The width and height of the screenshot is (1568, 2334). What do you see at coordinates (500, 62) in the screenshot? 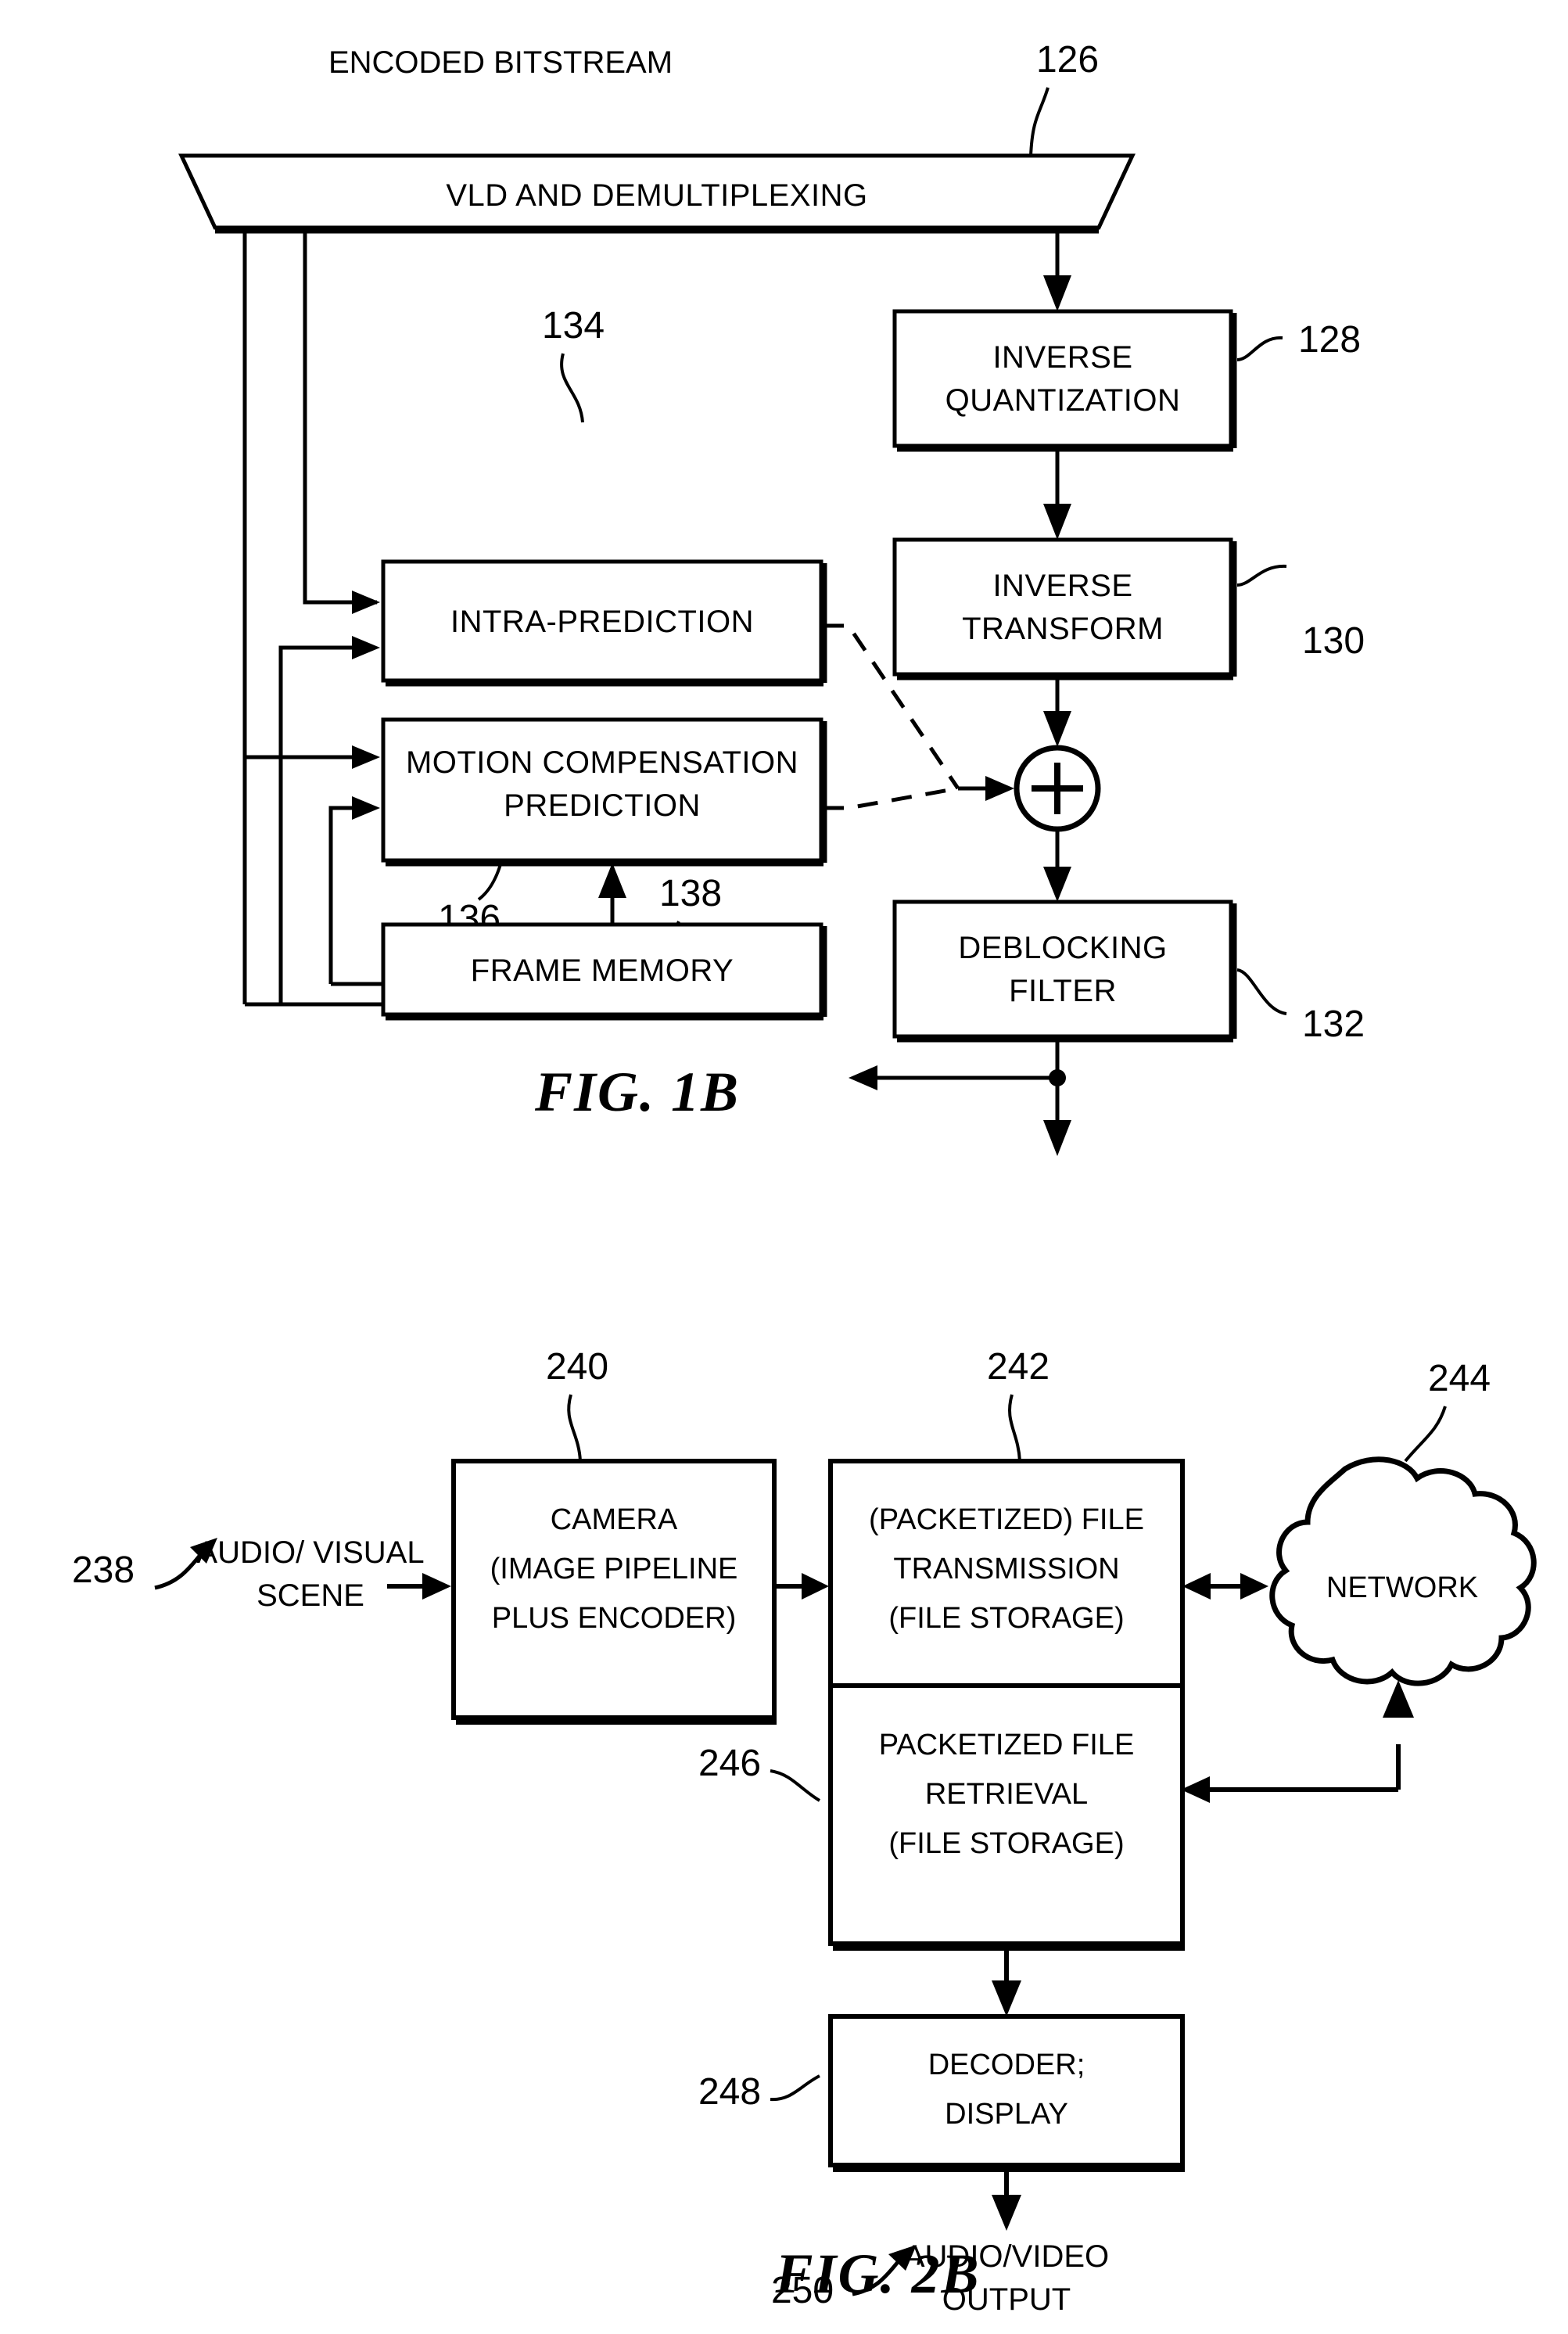
I see `encoded-bitstream-label: ENCODED BITSTREAM` at bounding box center [500, 62].